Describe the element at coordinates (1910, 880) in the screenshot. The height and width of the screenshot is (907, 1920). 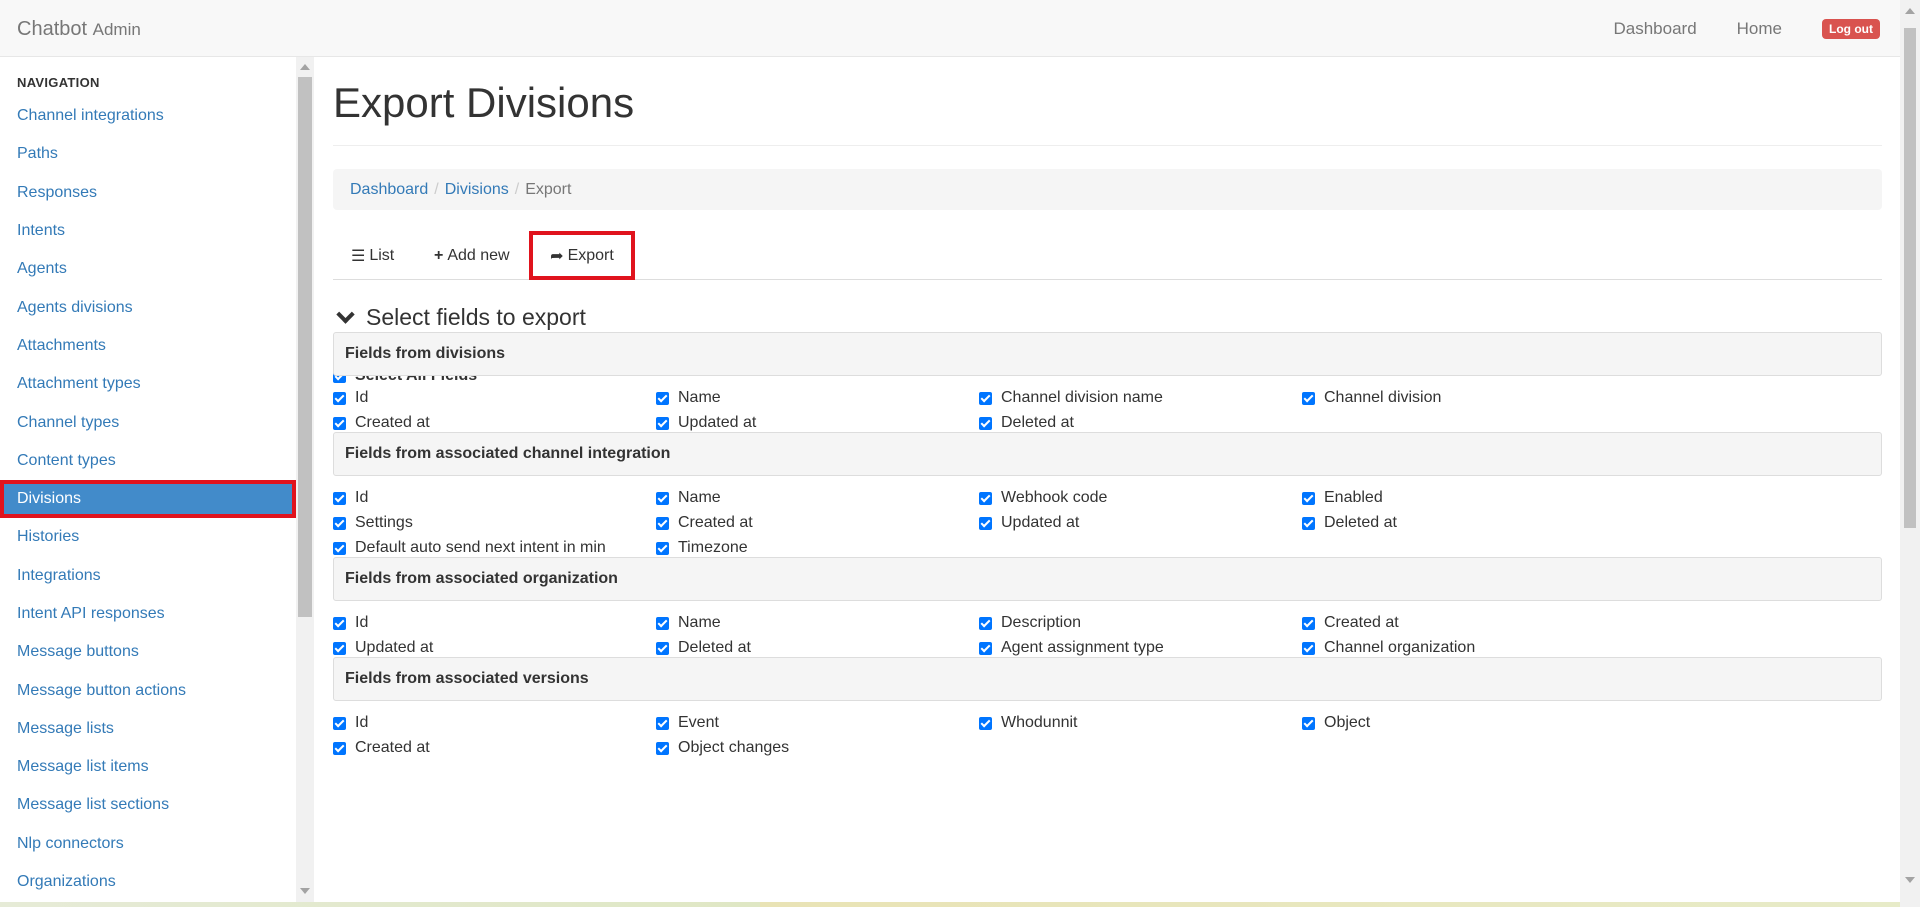
I see `scroll-down-icon` at that location.